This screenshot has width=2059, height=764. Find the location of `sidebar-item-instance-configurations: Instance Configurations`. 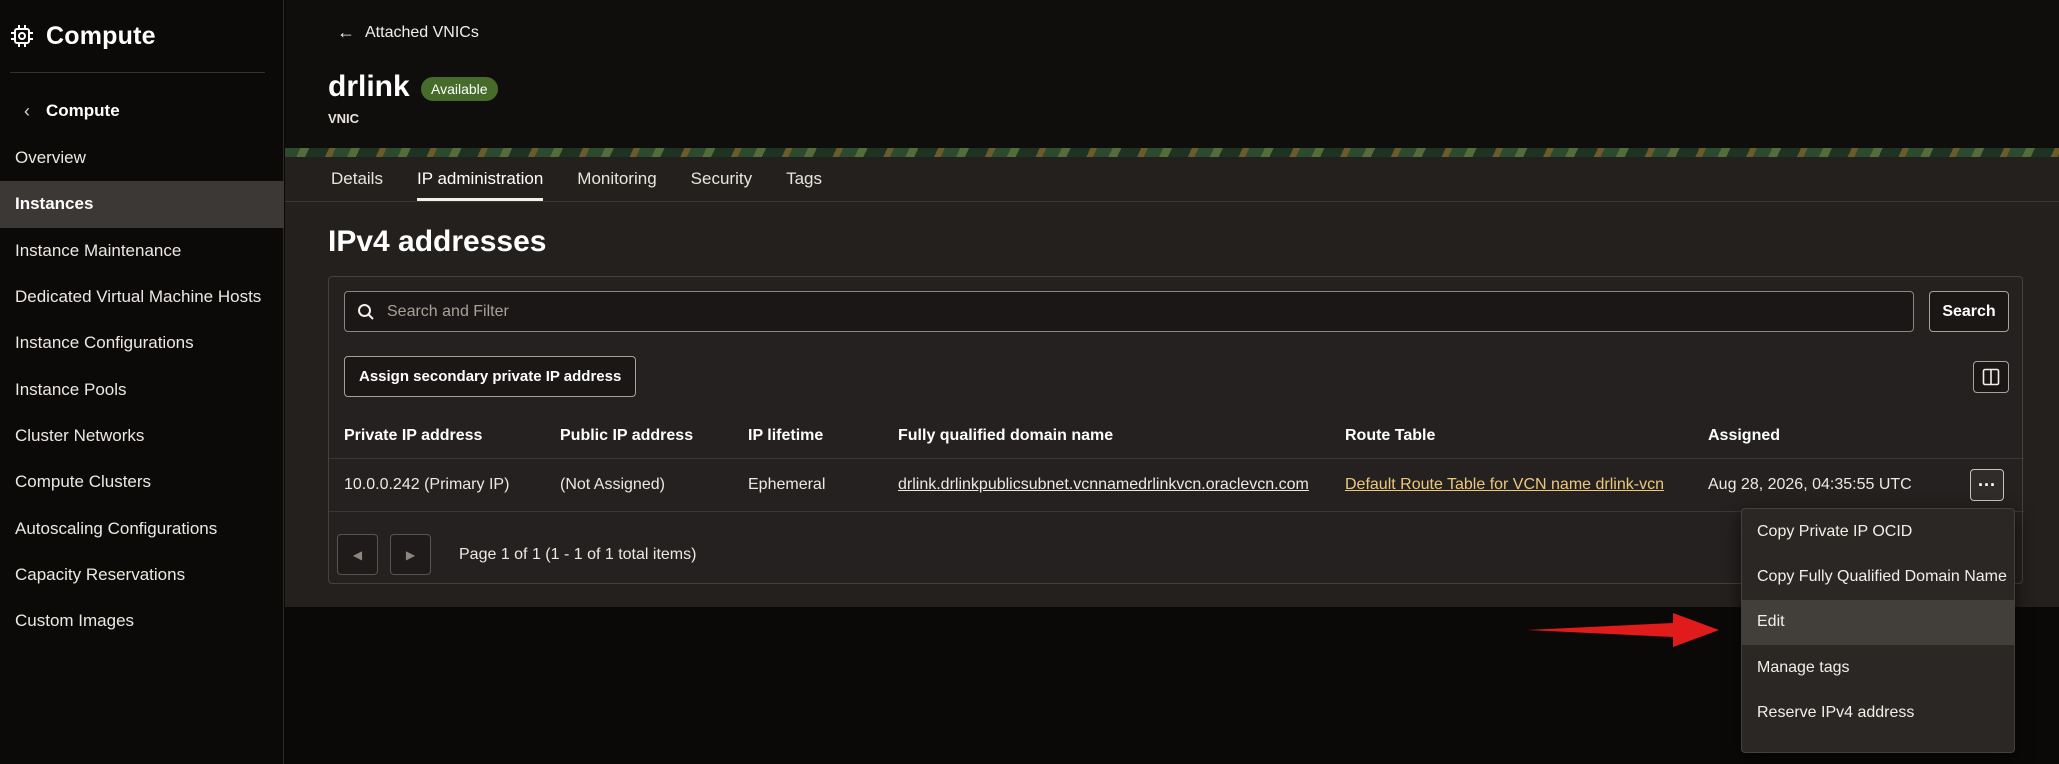

sidebar-item-instance-configurations: Instance Configurations is located at coordinates (142, 343).